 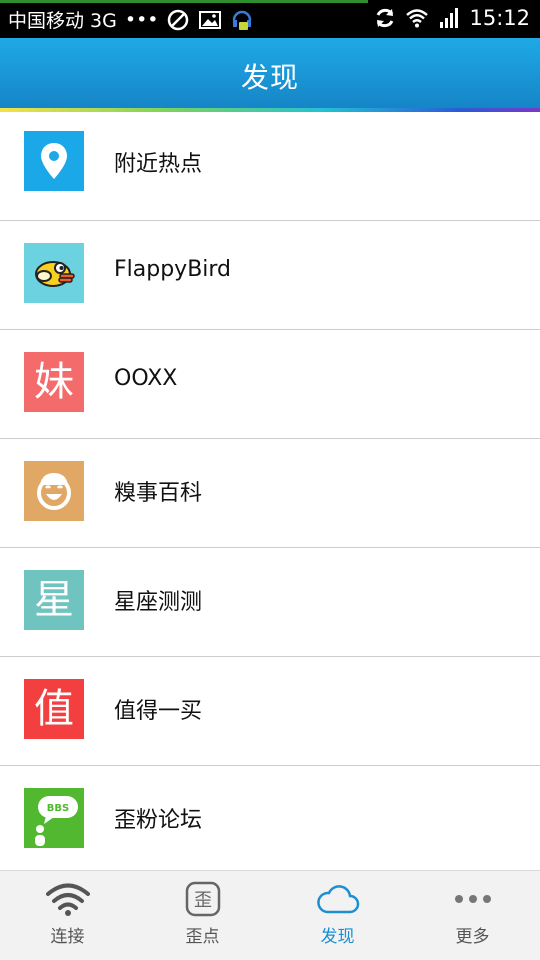 I want to click on list-item-nearby-hotspots: 附近热点, so click(x=270, y=166).